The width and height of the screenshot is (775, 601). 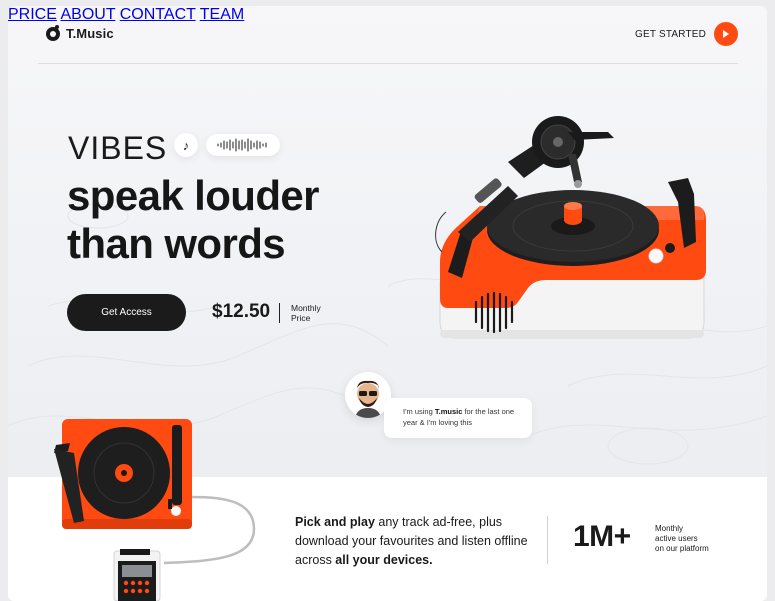 What do you see at coordinates (222, 14) in the screenshot?
I see `nav-item-team: TEAM` at bounding box center [222, 14].